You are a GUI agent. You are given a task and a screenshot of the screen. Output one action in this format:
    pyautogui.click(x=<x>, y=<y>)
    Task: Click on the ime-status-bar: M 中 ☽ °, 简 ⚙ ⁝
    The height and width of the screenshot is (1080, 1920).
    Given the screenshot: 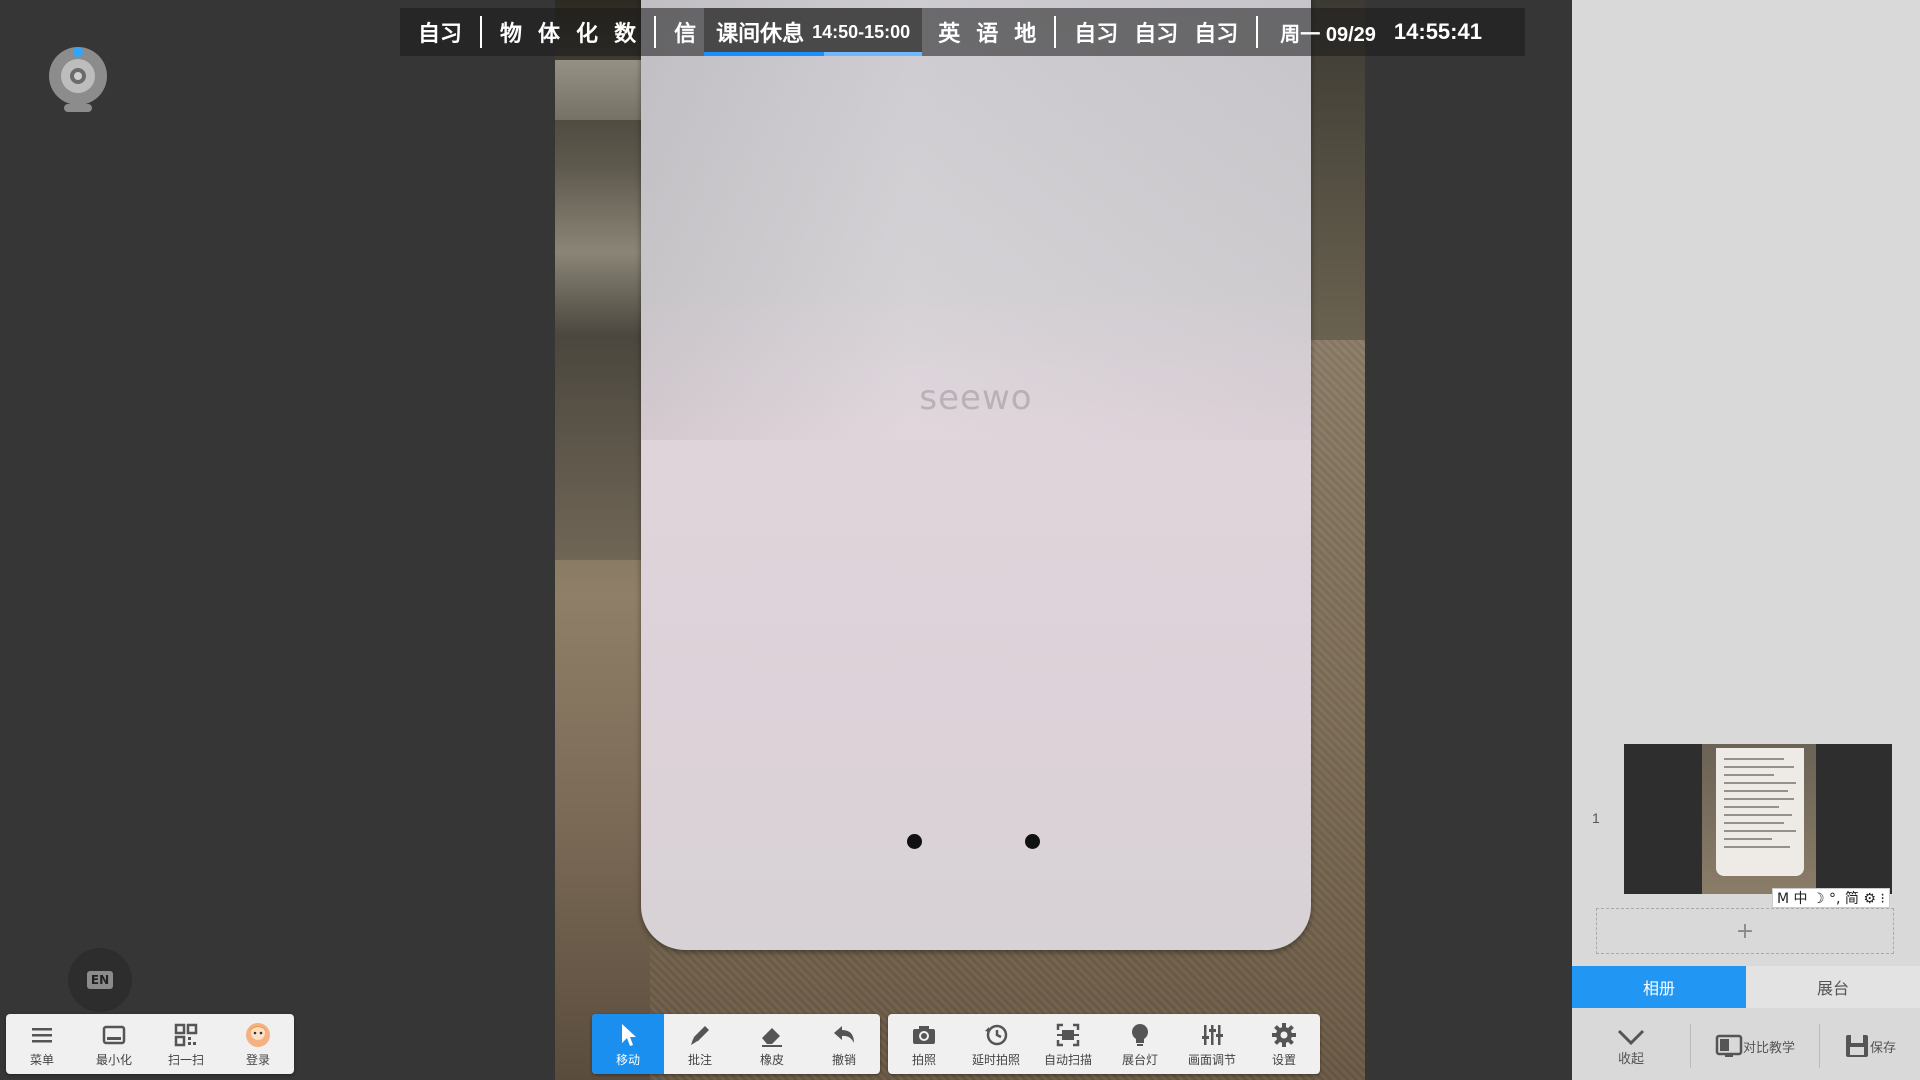 What is the action you would take?
    pyautogui.click(x=1831, y=898)
    